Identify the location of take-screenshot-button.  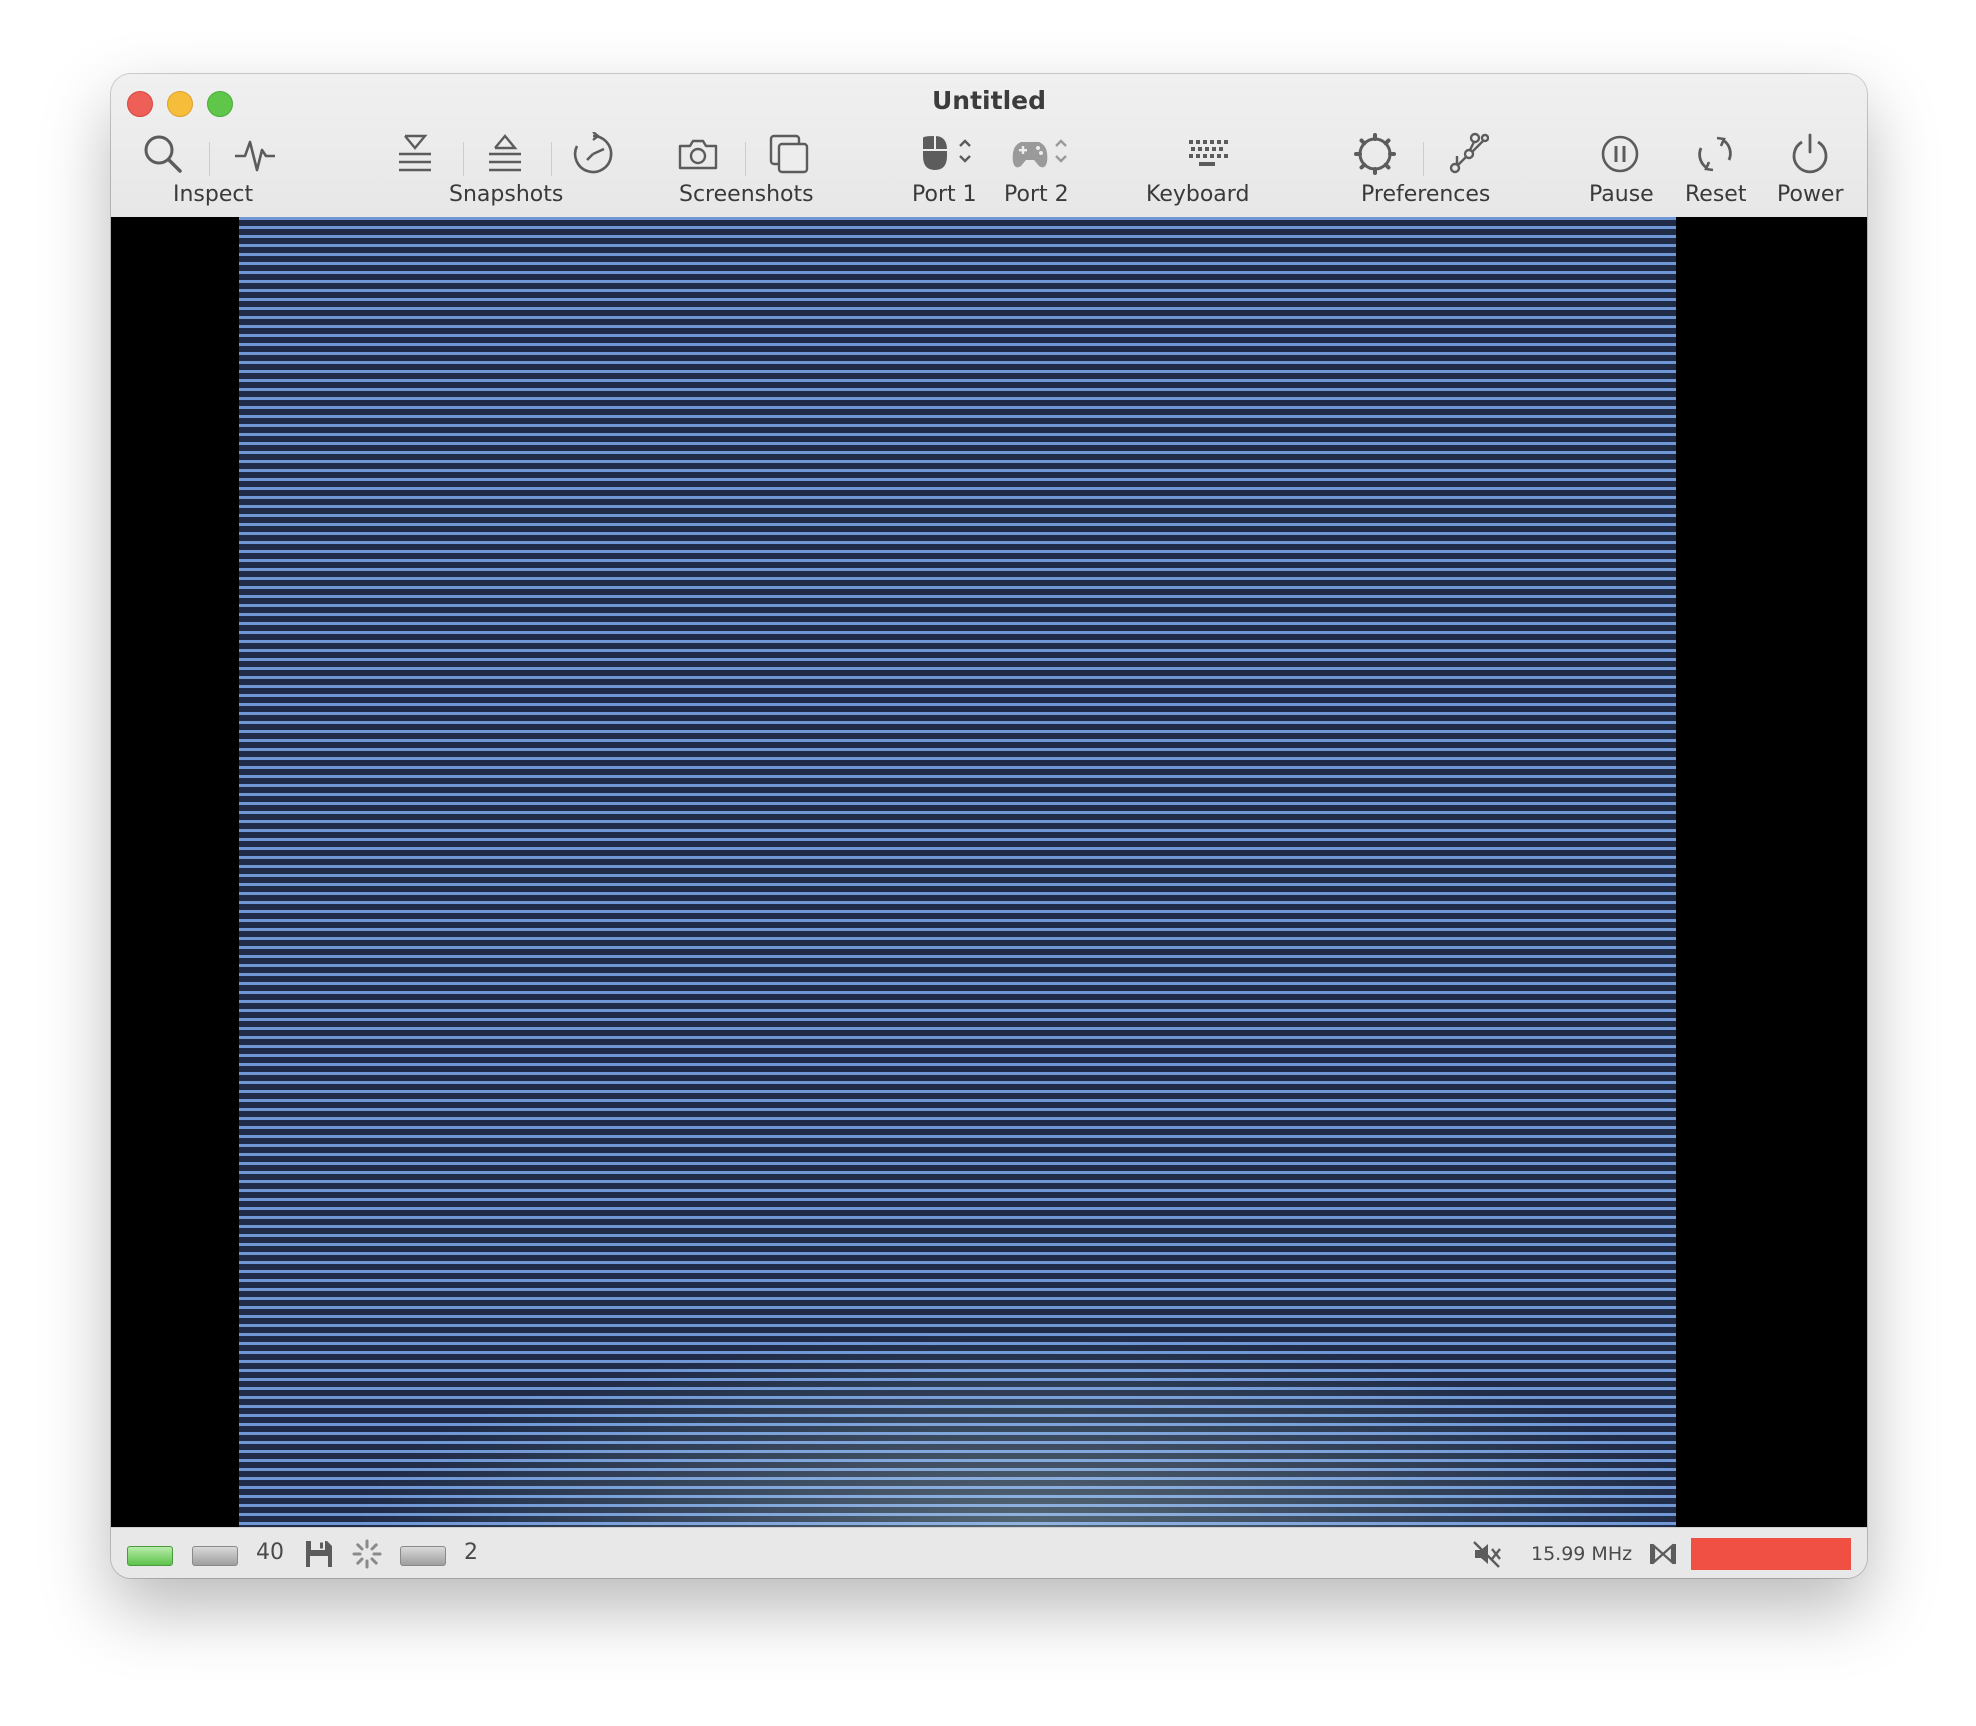
(698, 154).